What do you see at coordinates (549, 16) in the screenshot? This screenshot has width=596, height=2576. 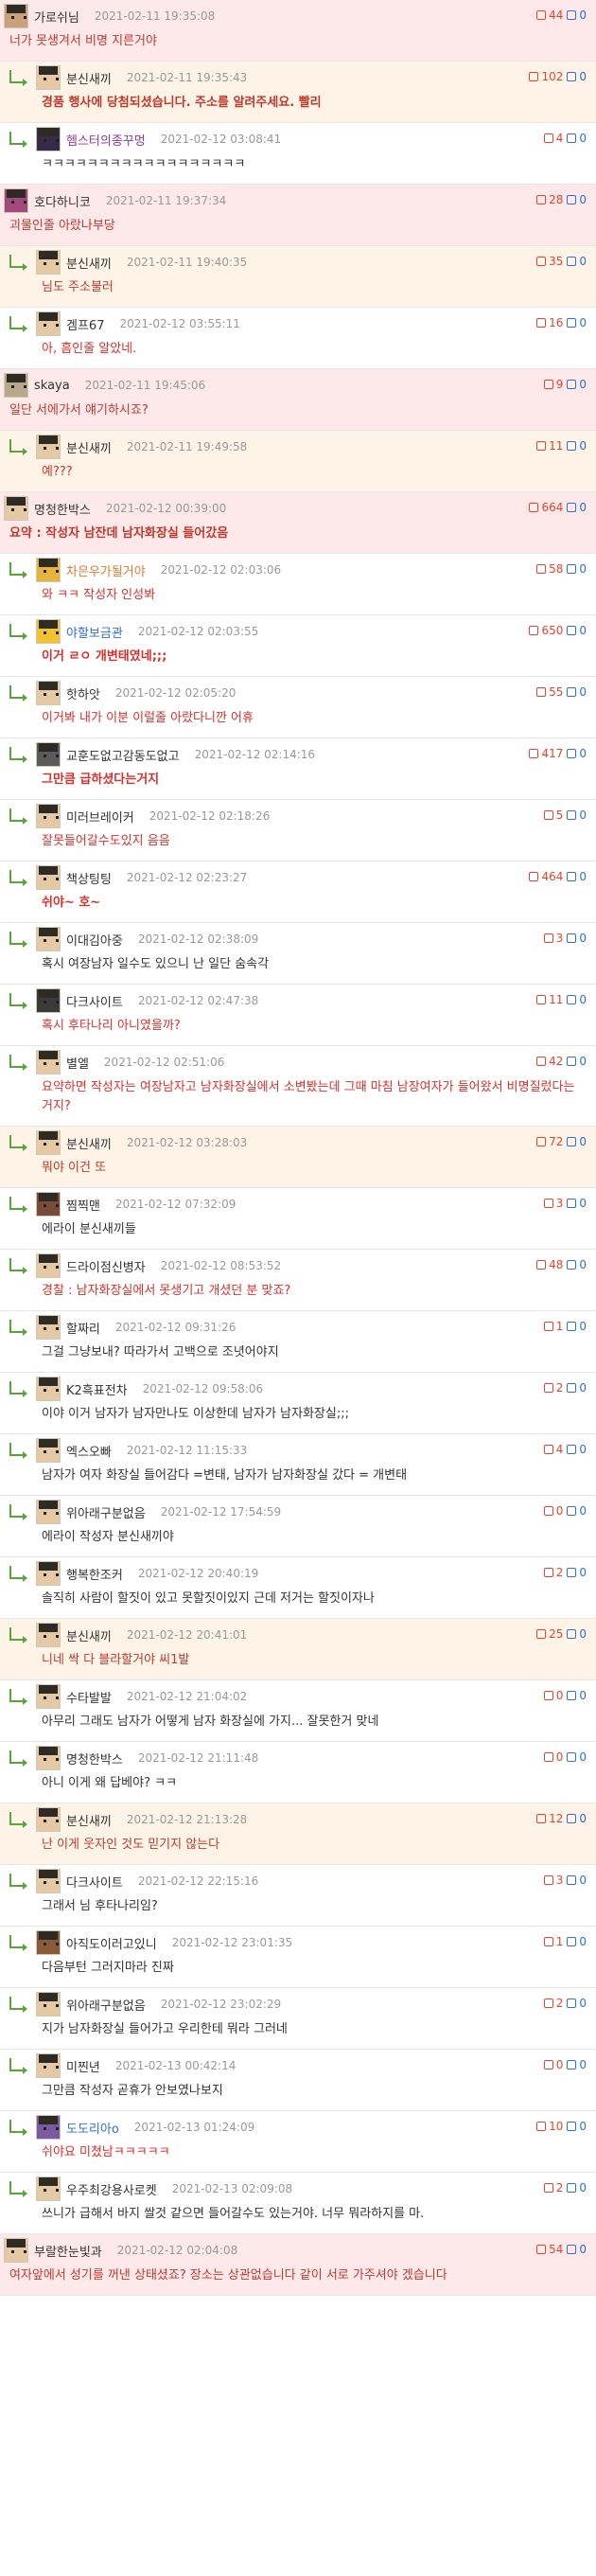 I see `upvote-button: 44` at bounding box center [549, 16].